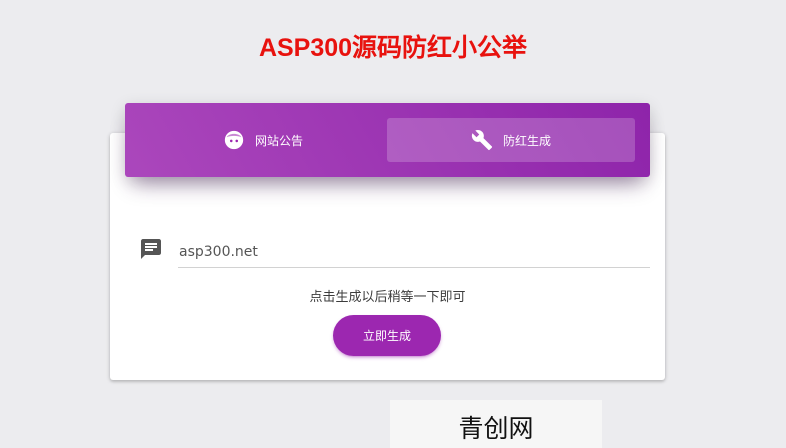 The image size is (786, 448). Describe the element at coordinates (278, 140) in the screenshot. I see `tab-notice-label: 网站公告` at that location.